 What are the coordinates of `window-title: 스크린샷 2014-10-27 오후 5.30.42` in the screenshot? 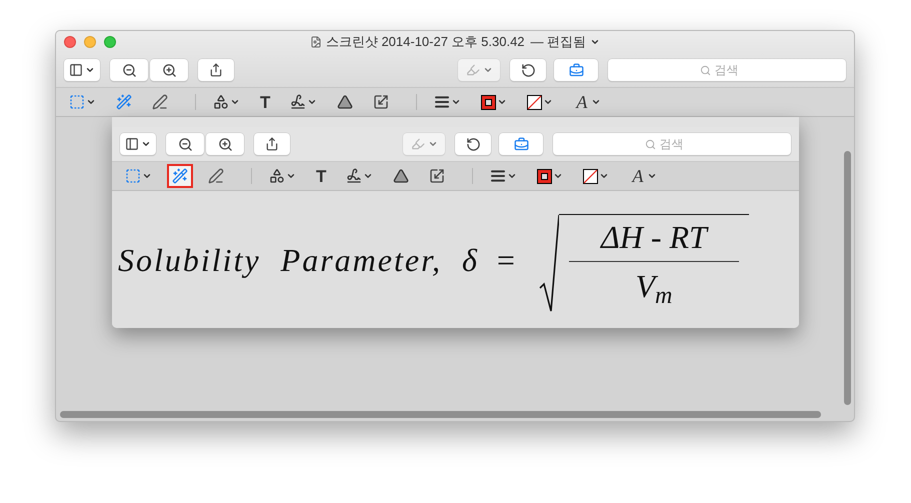 It's located at (425, 42).